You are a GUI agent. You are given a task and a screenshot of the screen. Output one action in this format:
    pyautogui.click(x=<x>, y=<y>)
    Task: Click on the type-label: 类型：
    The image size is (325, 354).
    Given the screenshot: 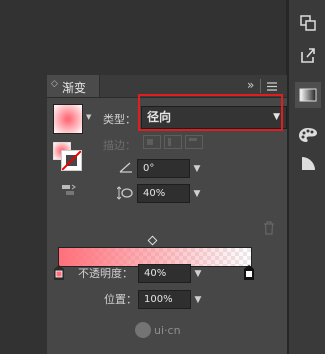 What is the action you would take?
    pyautogui.click(x=119, y=119)
    